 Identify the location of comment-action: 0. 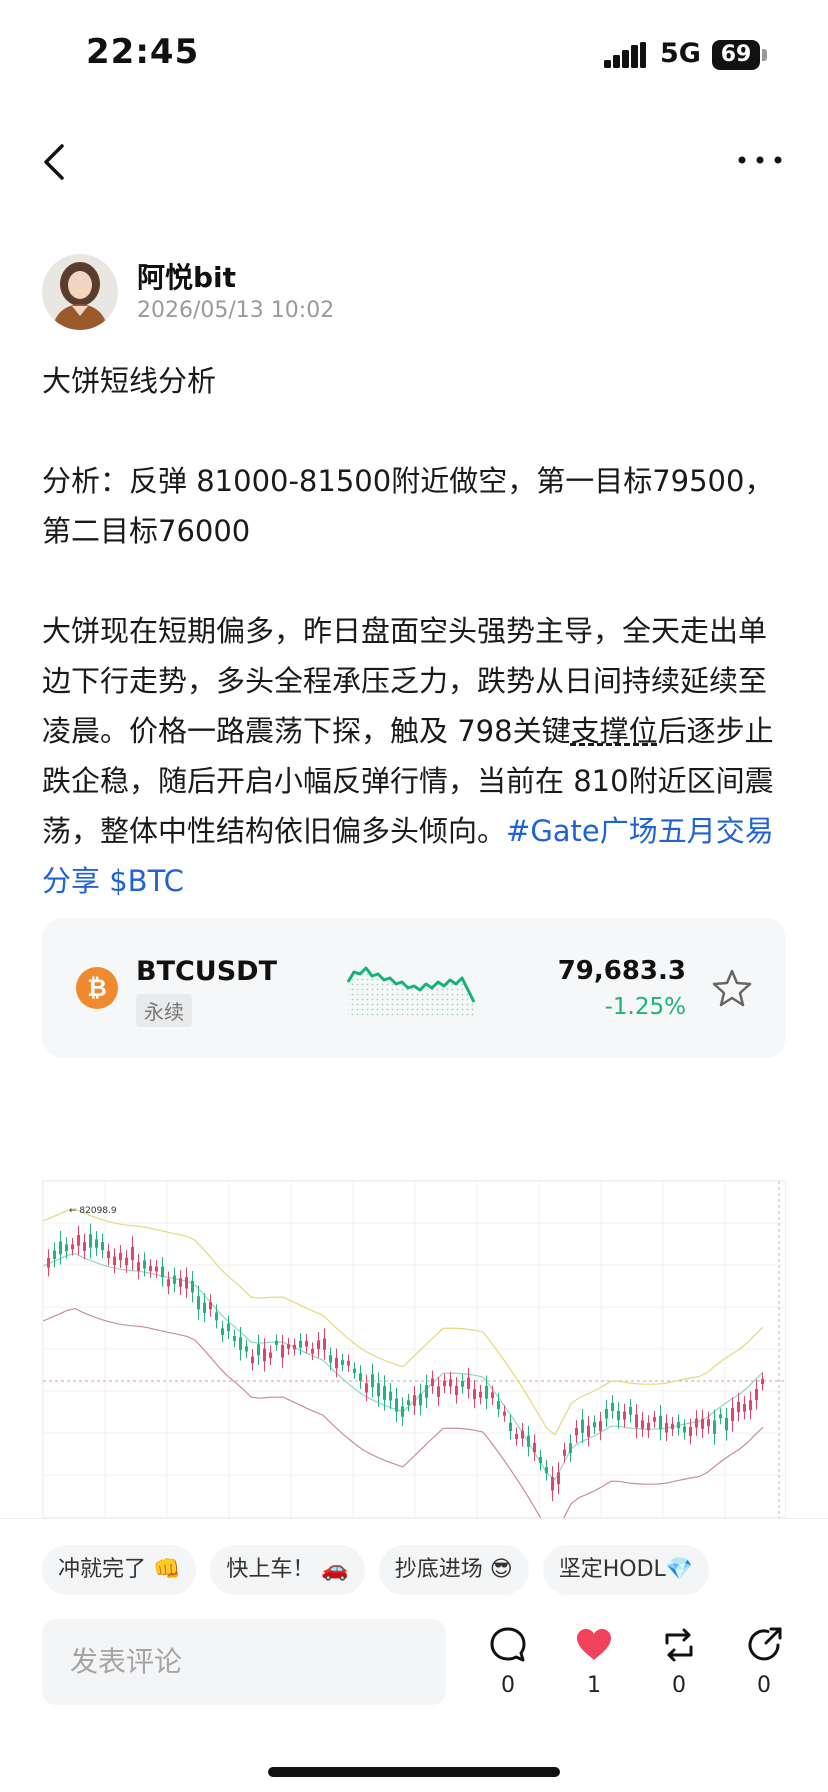
(508, 1661).